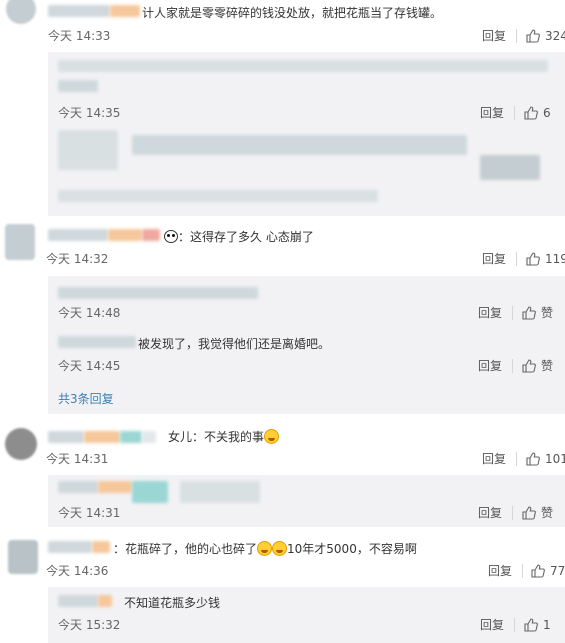 The image size is (565, 643). Describe the element at coordinates (89, 313) in the screenshot. I see `reply-time: 今天 14:48` at that location.